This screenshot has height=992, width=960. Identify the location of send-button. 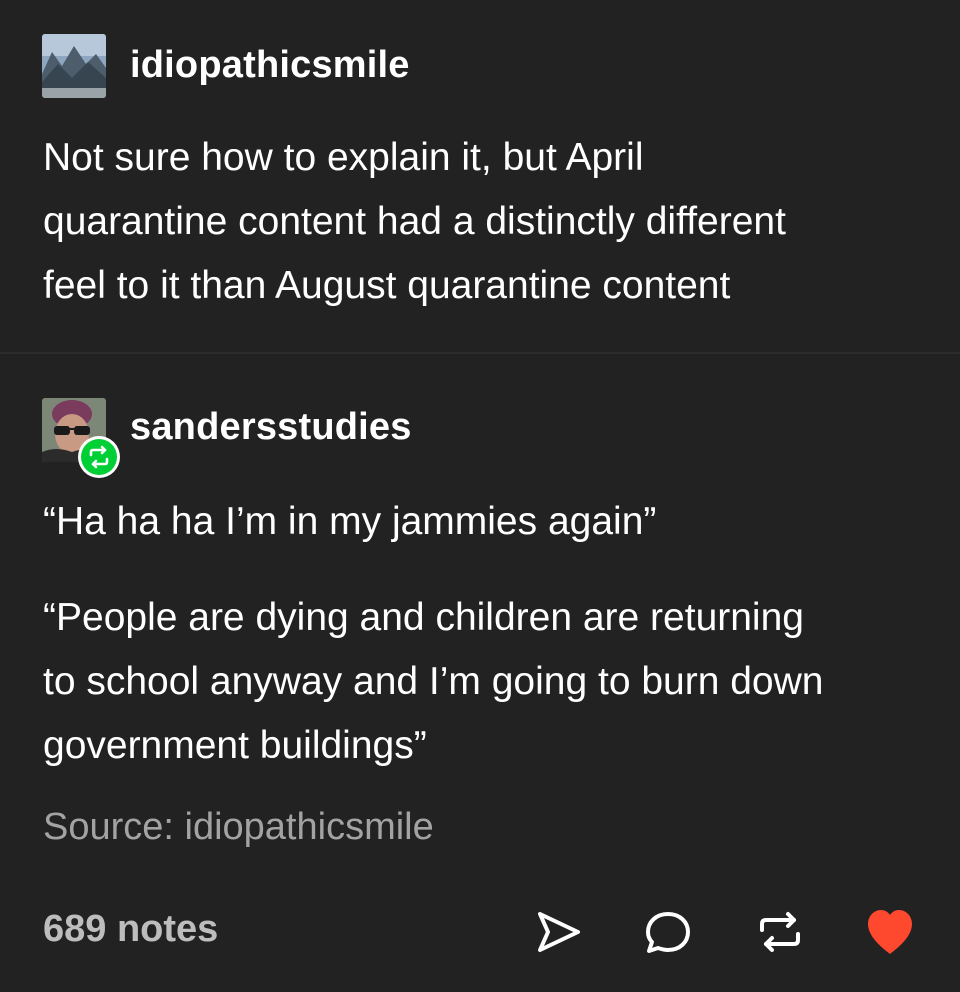
(558, 932).